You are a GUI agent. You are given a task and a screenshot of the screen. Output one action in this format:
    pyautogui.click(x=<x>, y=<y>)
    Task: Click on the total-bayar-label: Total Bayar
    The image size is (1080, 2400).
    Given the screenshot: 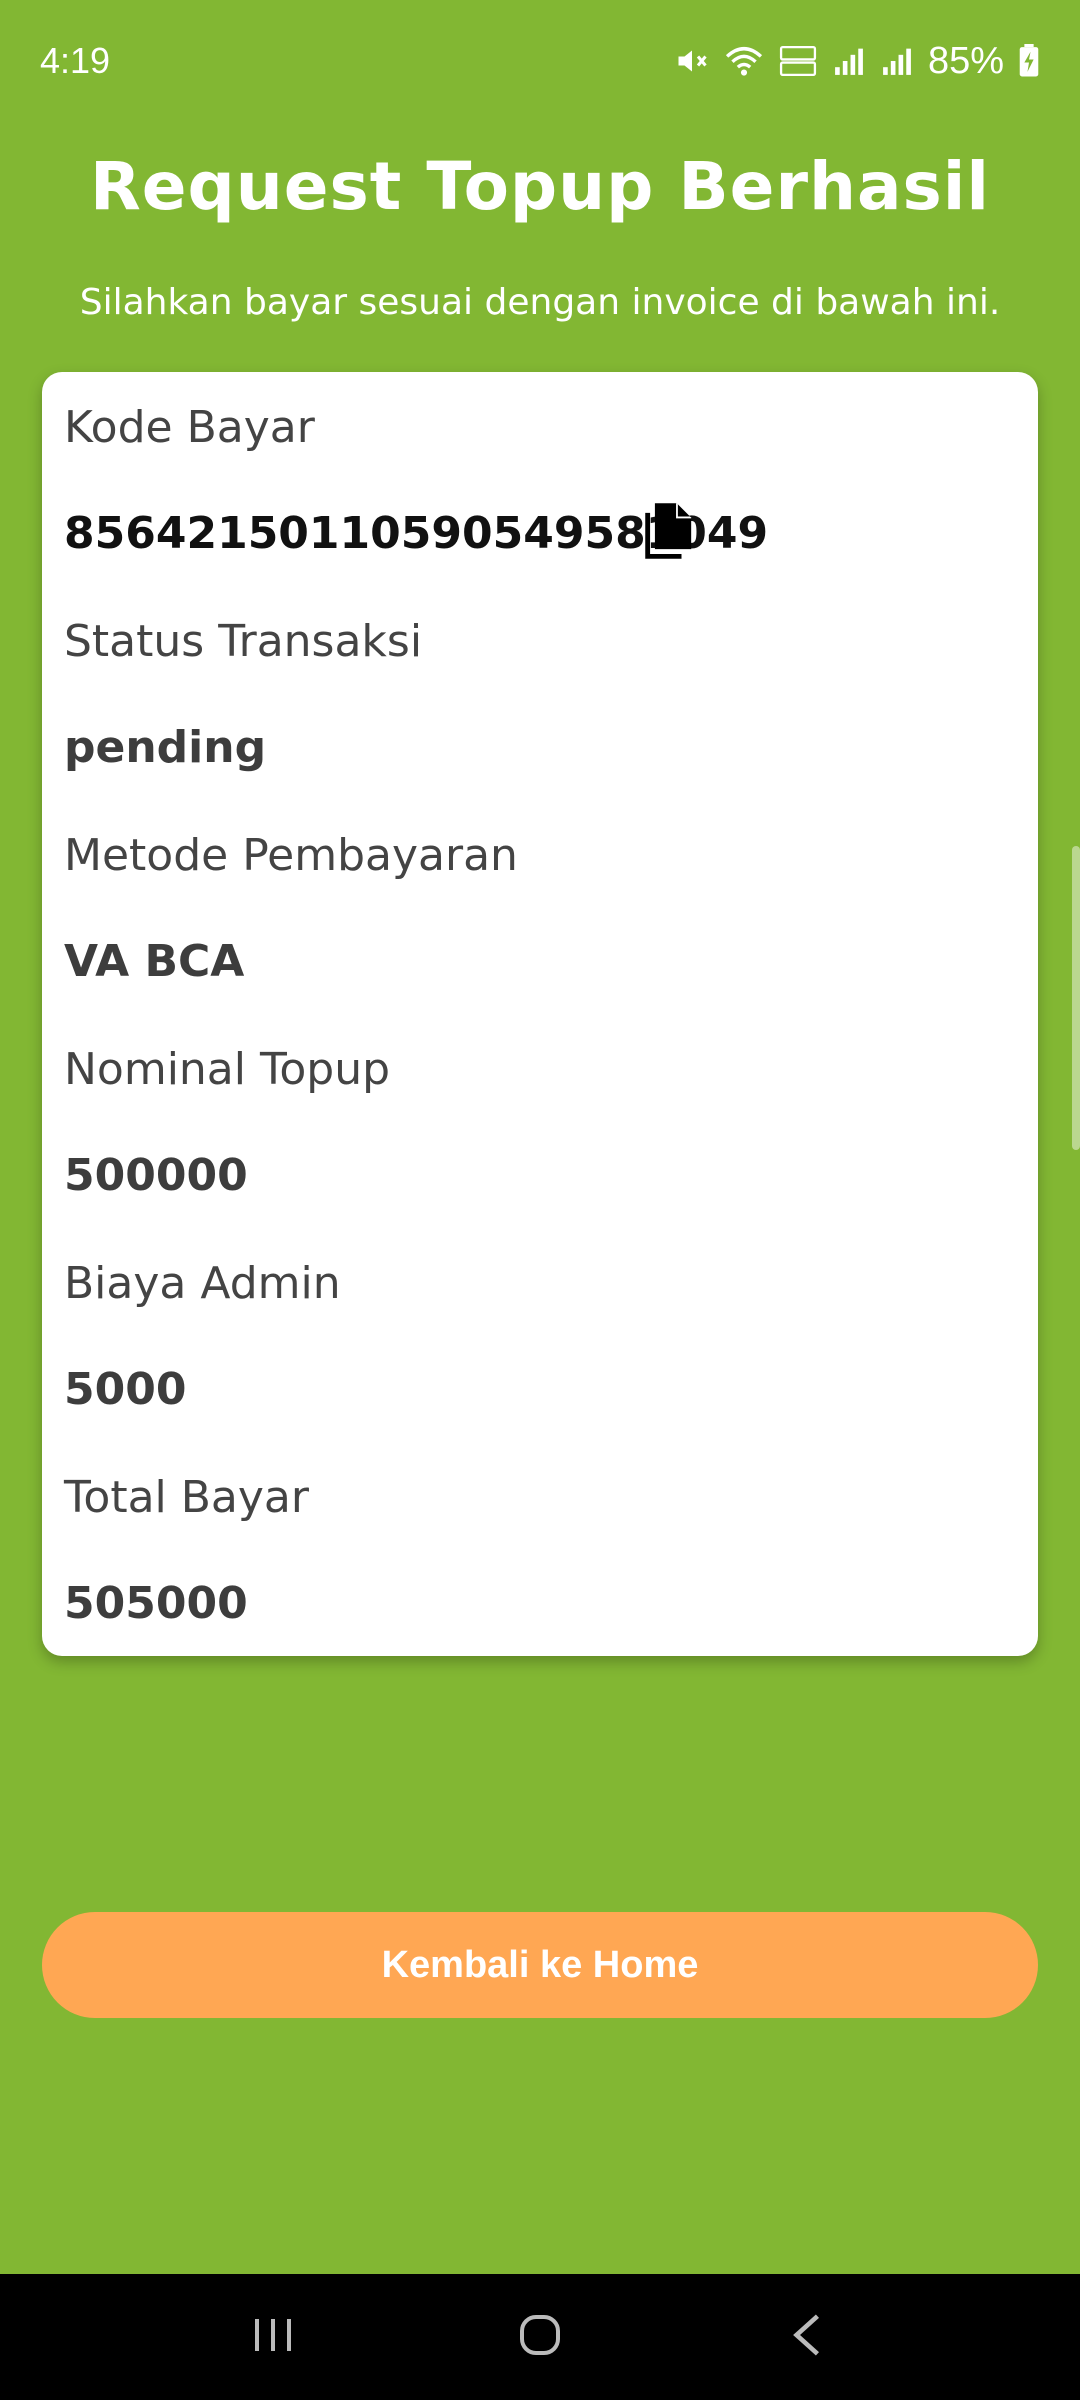 What is the action you would take?
    pyautogui.click(x=186, y=1497)
    